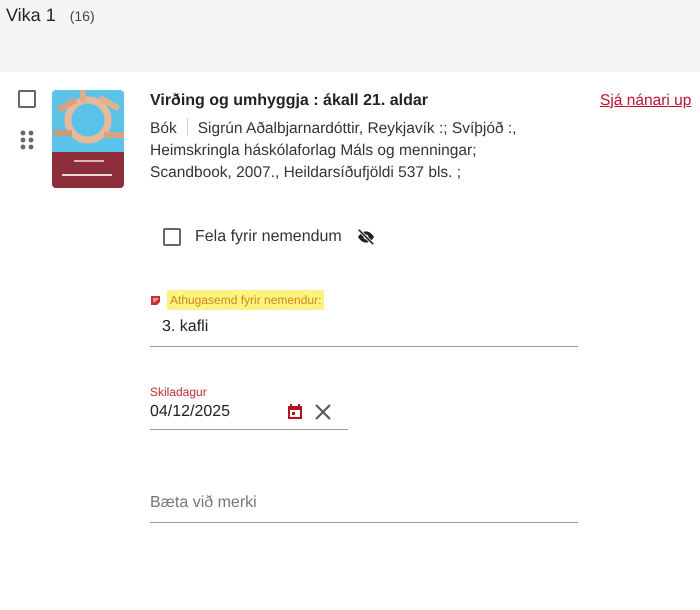 The image size is (700, 610). What do you see at coordinates (31, 15) in the screenshot?
I see `section-title: Vika 1` at bounding box center [31, 15].